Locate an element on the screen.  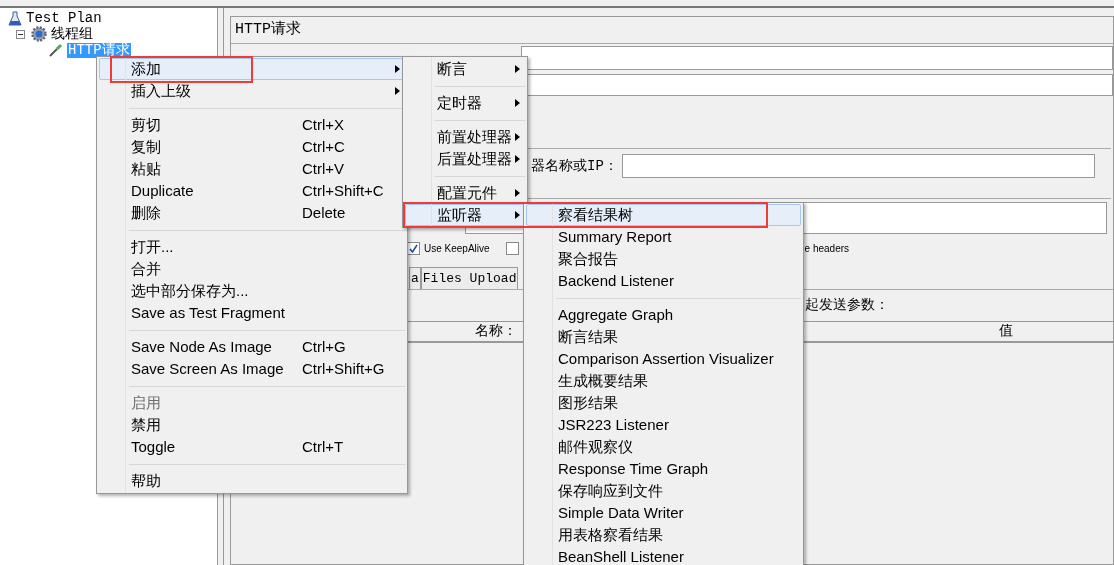
menu-item: 图形结果 is located at coordinates (663, 403).